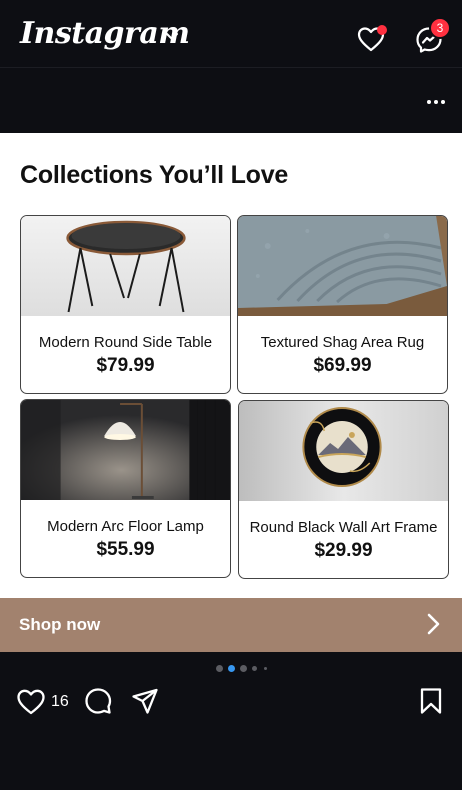 This screenshot has width=462, height=790. Describe the element at coordinates (231, 34) in the screenshot. I see `top-bar: Instagram 3` at that location.